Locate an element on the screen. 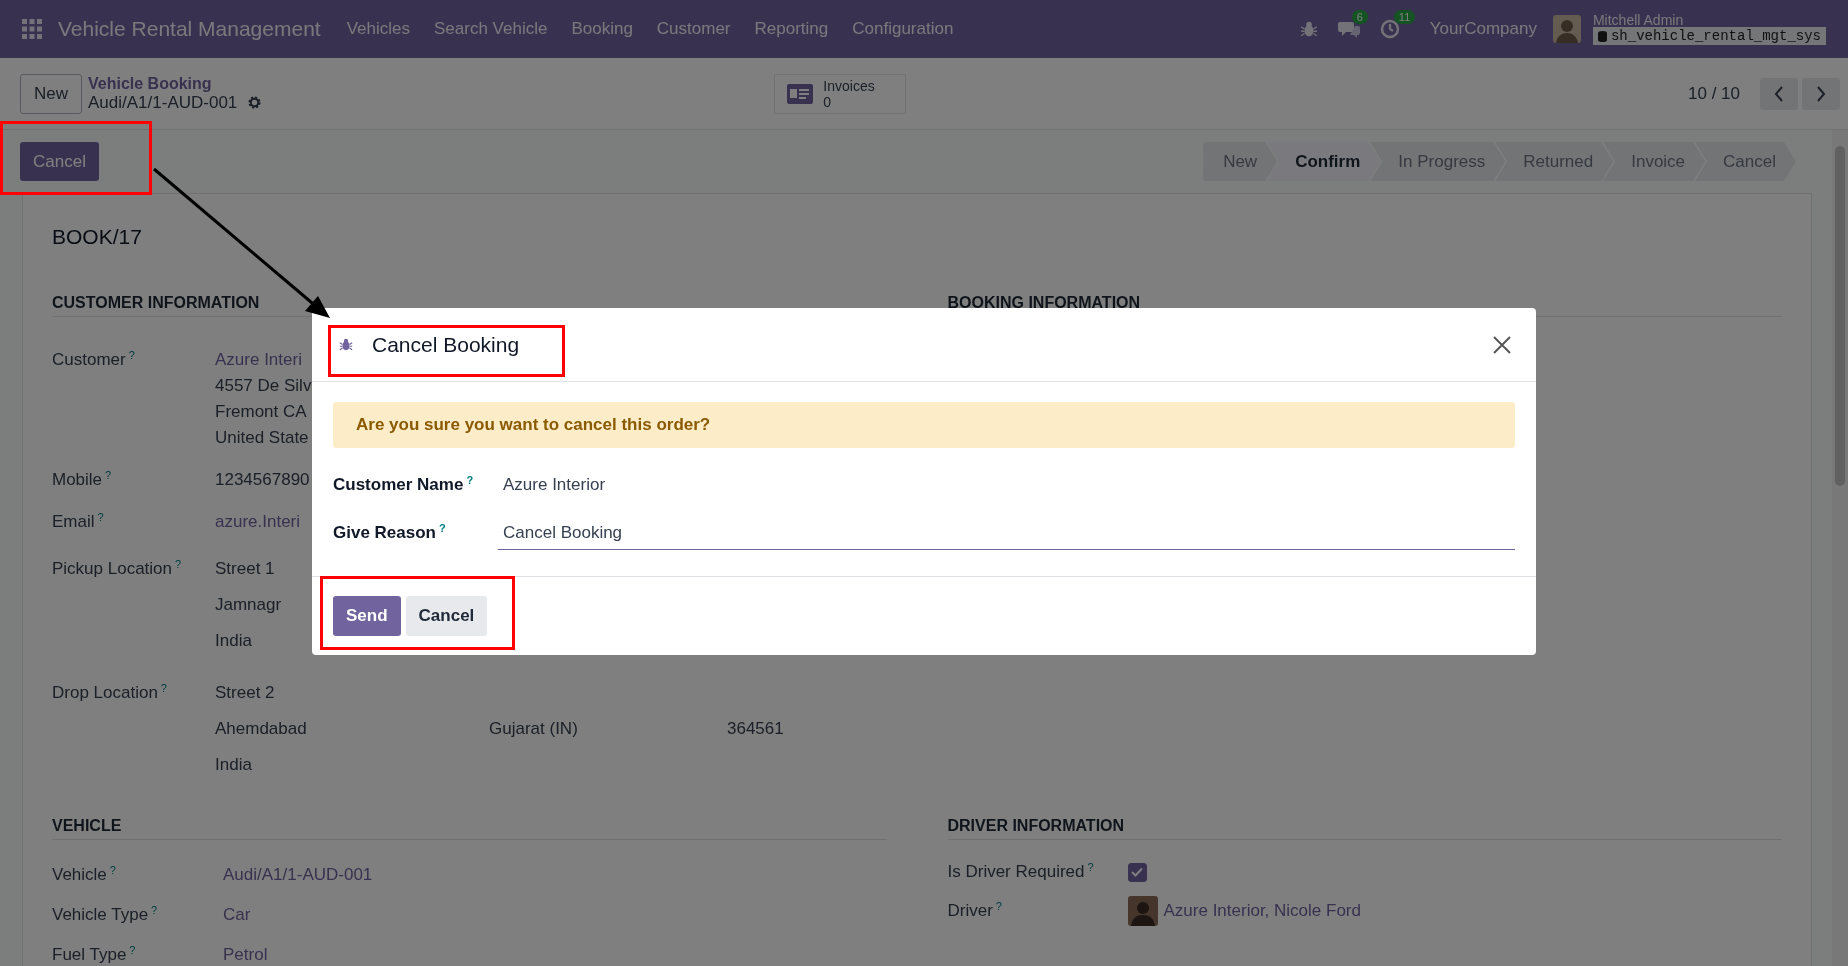 The width and height of the screenshot is (1848, 966). record-title: Audi/A1/1-AUD-001 is located at coordinates (163, 102).